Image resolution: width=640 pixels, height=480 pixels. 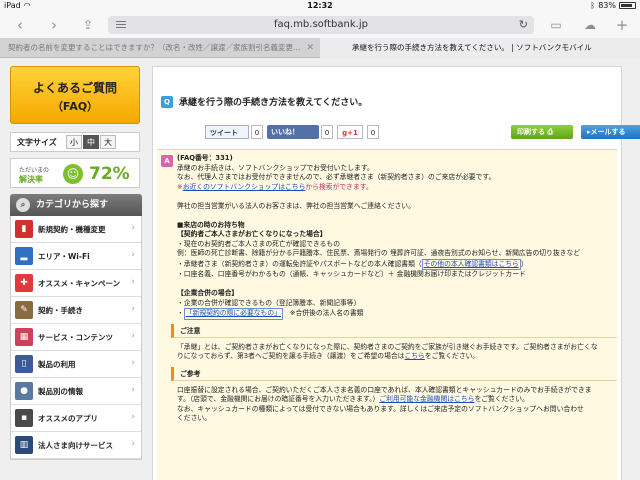 I want to click on id-documents-link: その他の本人確認書類はこちら, so click(x=471, y=264).